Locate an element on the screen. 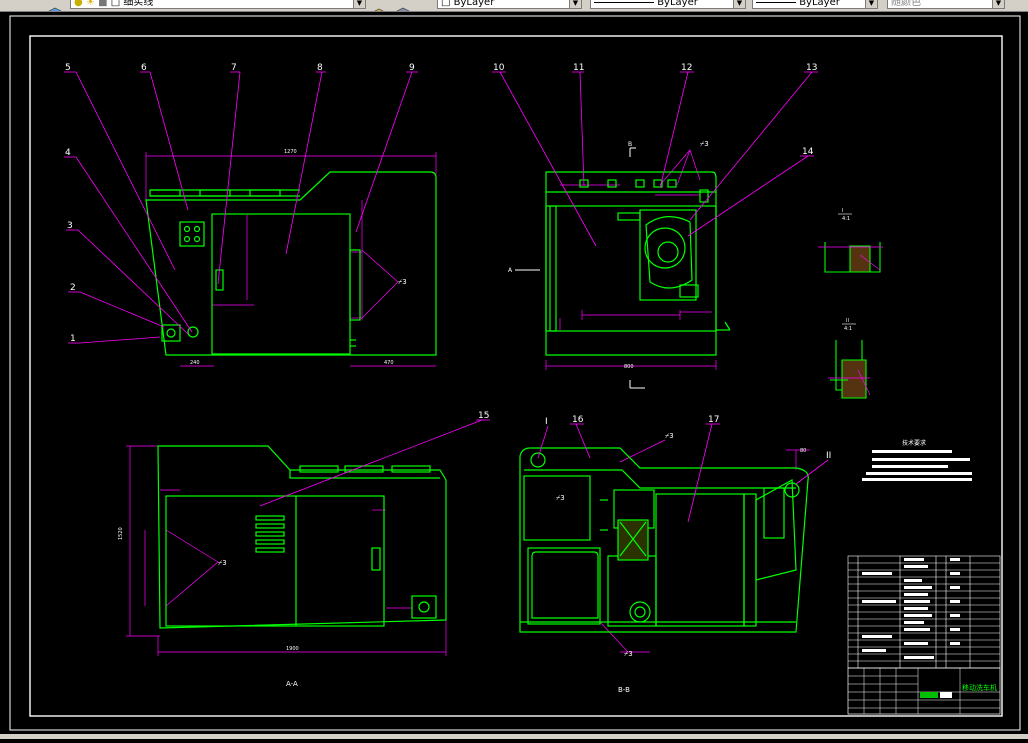 The width and height of the screenshot is (1028, 743). linetype-combo: ByLayer ▼ is located at coordinates (668, 4).